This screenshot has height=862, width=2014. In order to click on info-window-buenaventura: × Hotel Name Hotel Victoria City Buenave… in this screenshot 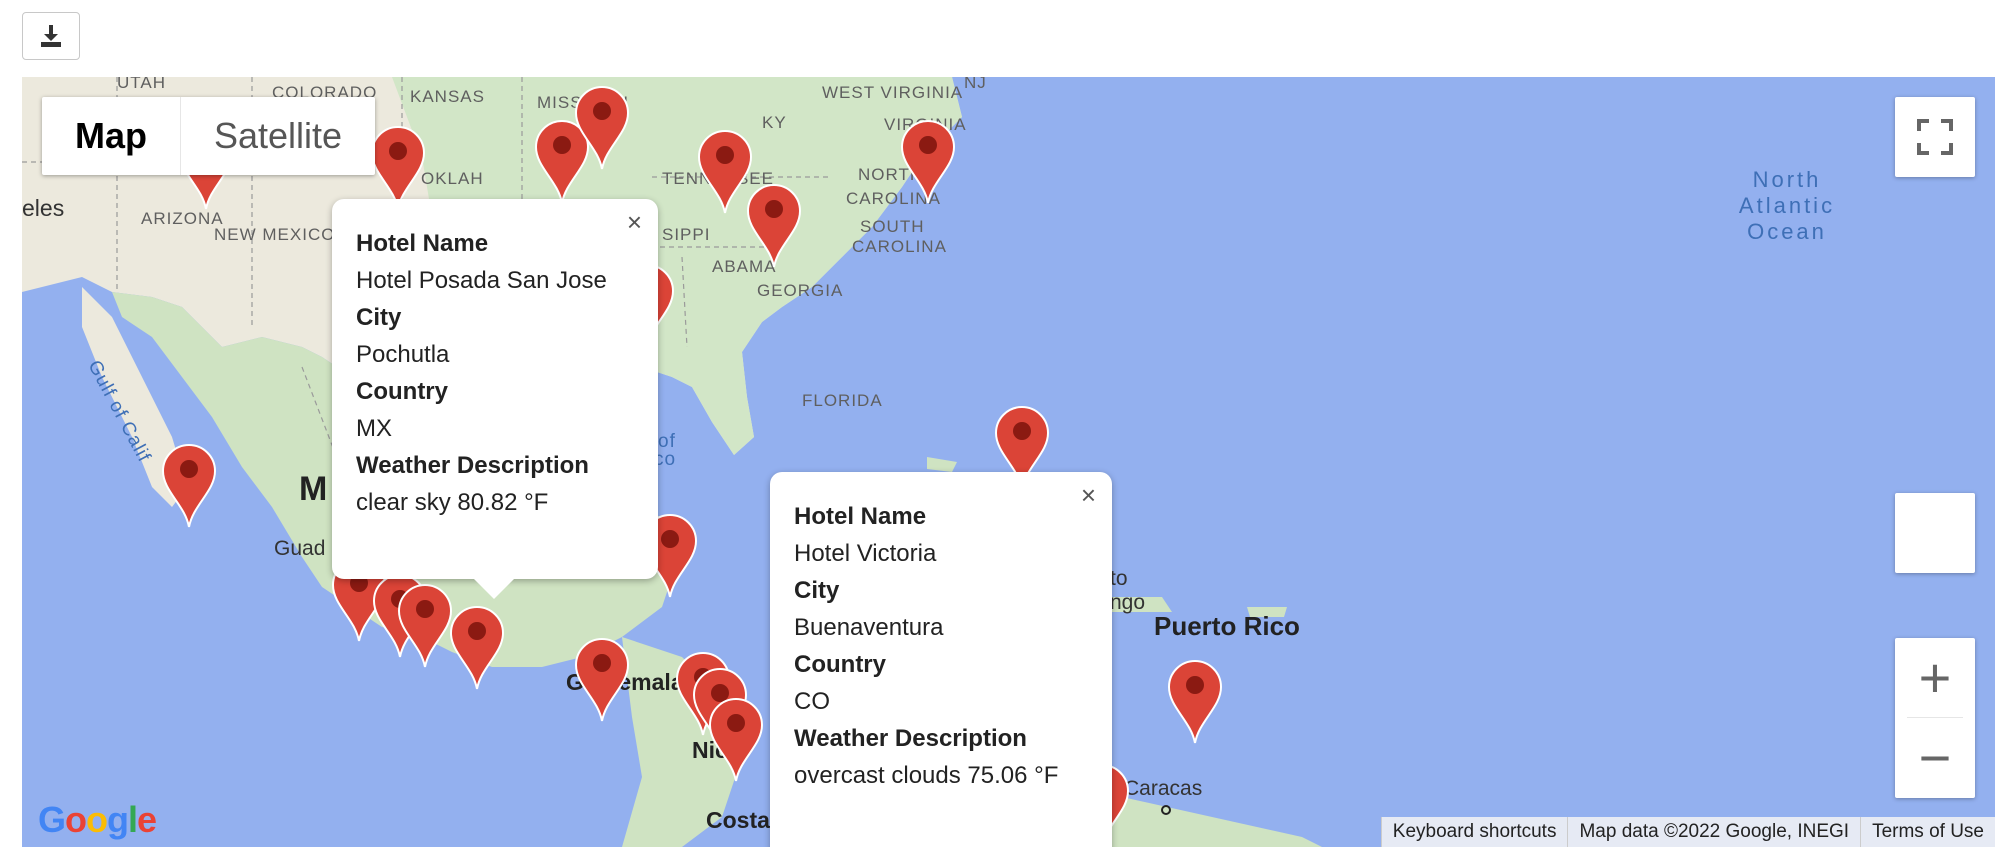, I will do `click(941, 659)`.